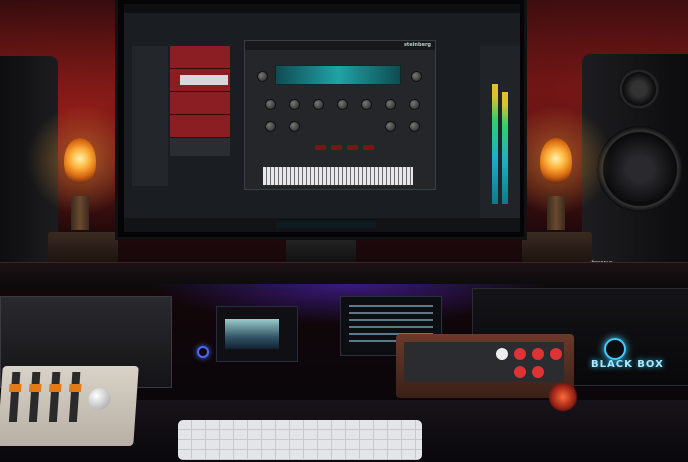  Describe the element at coordinates (338, 176) in the screenshot. I see `on-screen-piano-keyboard` at that location.